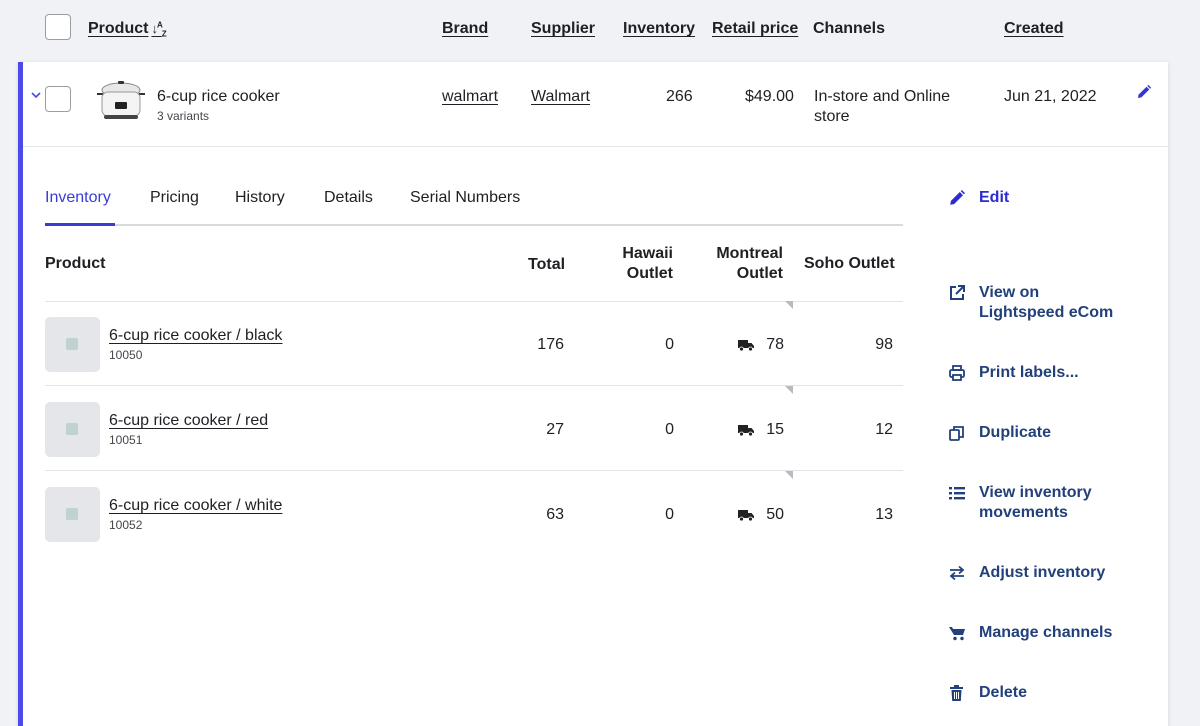  I want to click on variant-sku: 10050, so click(126, 355).